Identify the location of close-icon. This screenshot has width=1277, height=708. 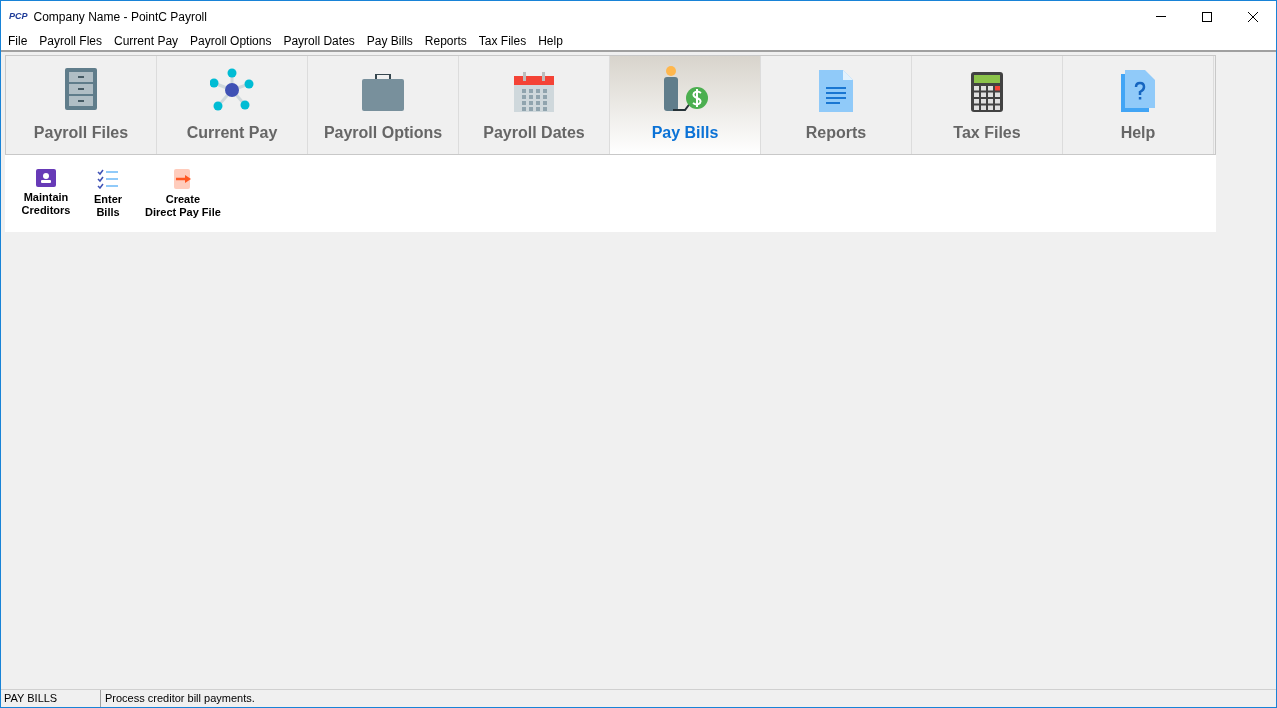
(1253, 16).